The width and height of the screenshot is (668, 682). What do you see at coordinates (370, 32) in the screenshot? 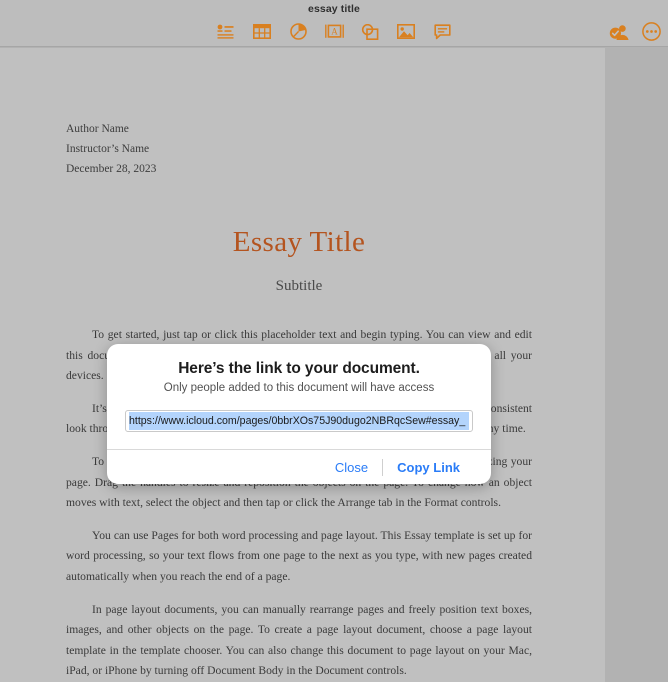
I see `shape-icon` at bounding box center [370, 32].